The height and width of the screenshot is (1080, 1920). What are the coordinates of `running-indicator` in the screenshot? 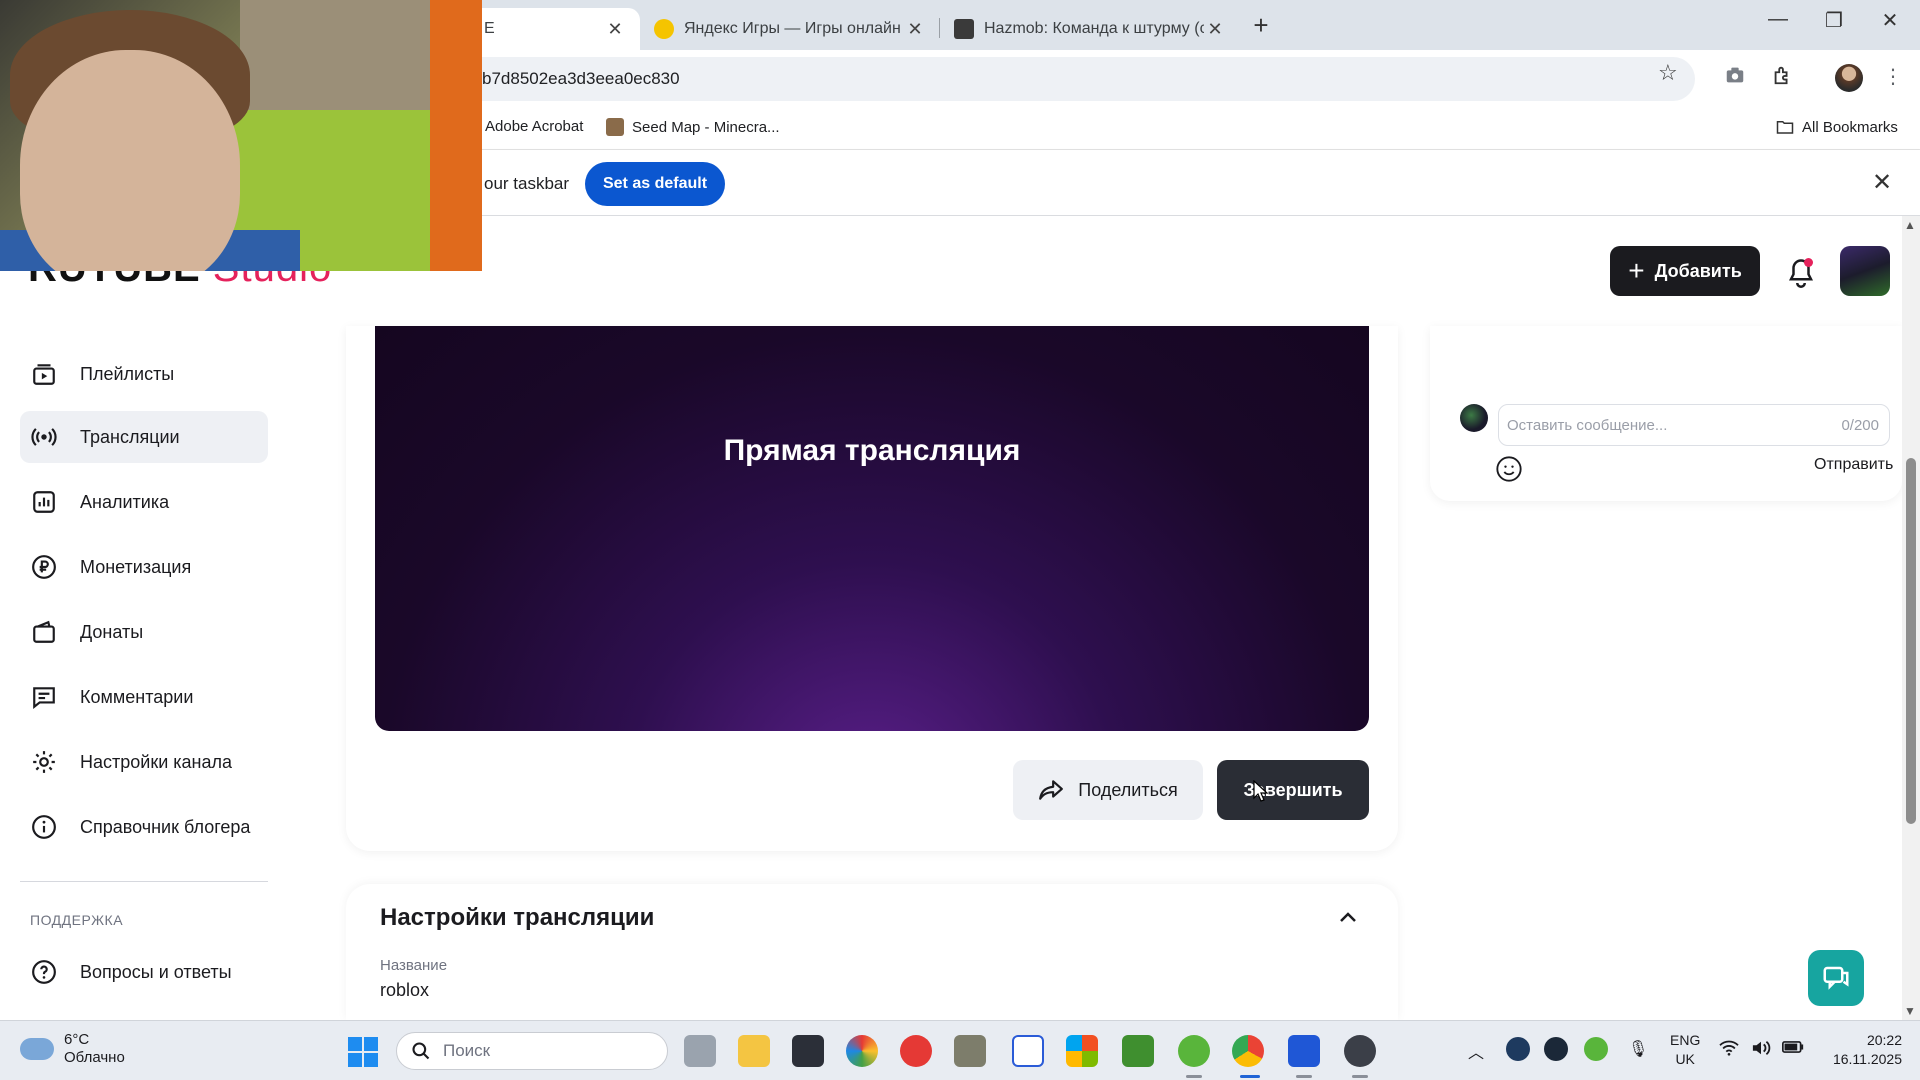 It's located at (1360, 1076).